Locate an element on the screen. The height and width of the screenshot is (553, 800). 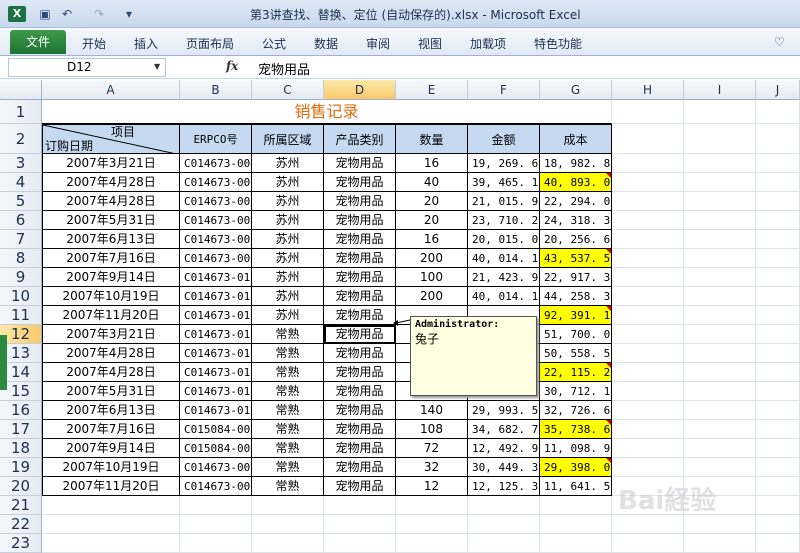
cell-qty: 140 is located at coordinates (432, 410).